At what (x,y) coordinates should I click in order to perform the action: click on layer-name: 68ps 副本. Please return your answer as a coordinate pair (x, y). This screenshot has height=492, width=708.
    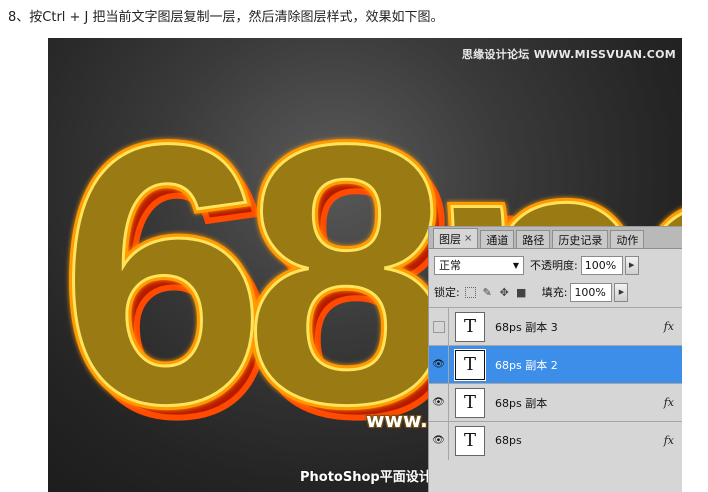
    Looking at the image, I should click on (521, 403).